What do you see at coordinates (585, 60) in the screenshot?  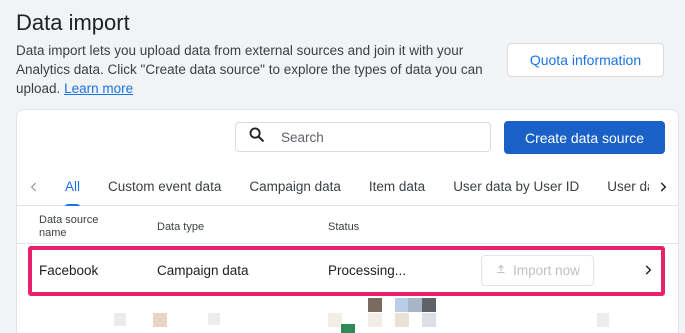 I see `quota-information-button: Quota information` at bounding box center [585, 60].